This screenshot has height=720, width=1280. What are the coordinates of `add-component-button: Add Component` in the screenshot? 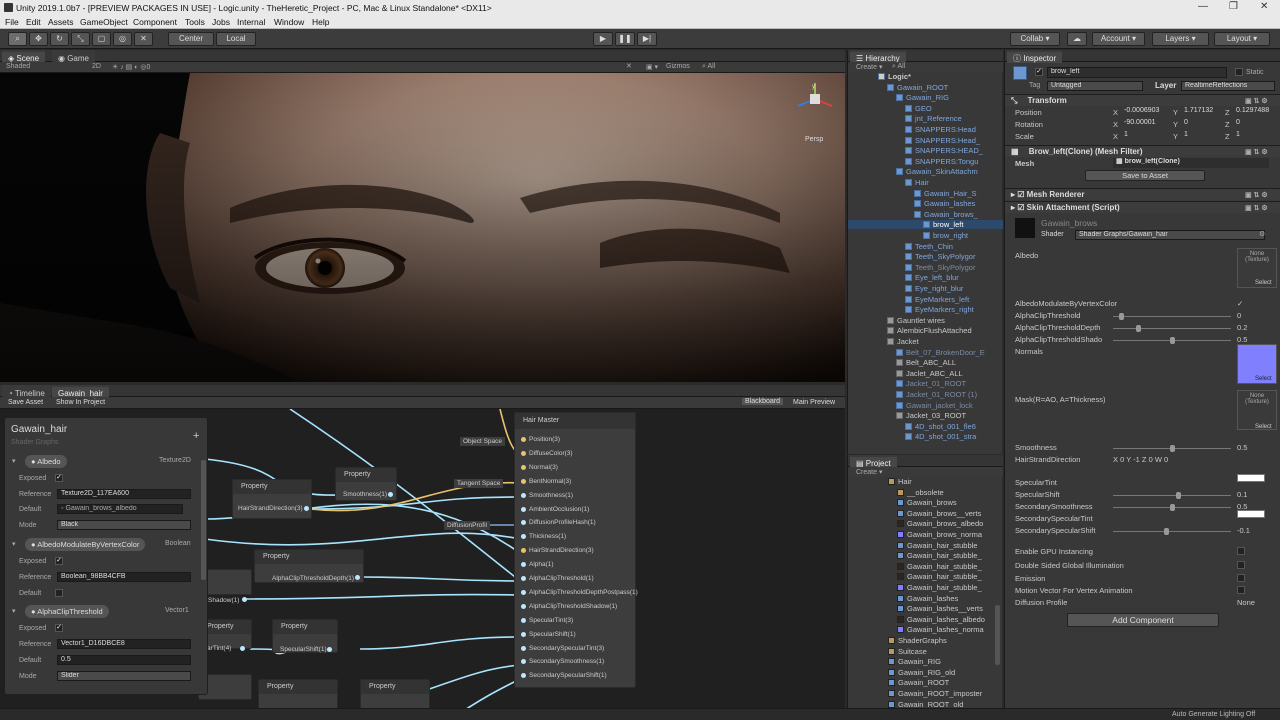 It's located at (1143, 620).